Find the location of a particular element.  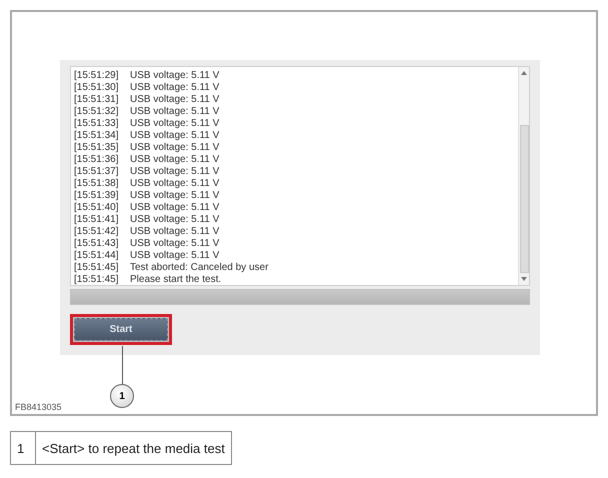

callout-number: 1 is located at coordinates (122, 396).